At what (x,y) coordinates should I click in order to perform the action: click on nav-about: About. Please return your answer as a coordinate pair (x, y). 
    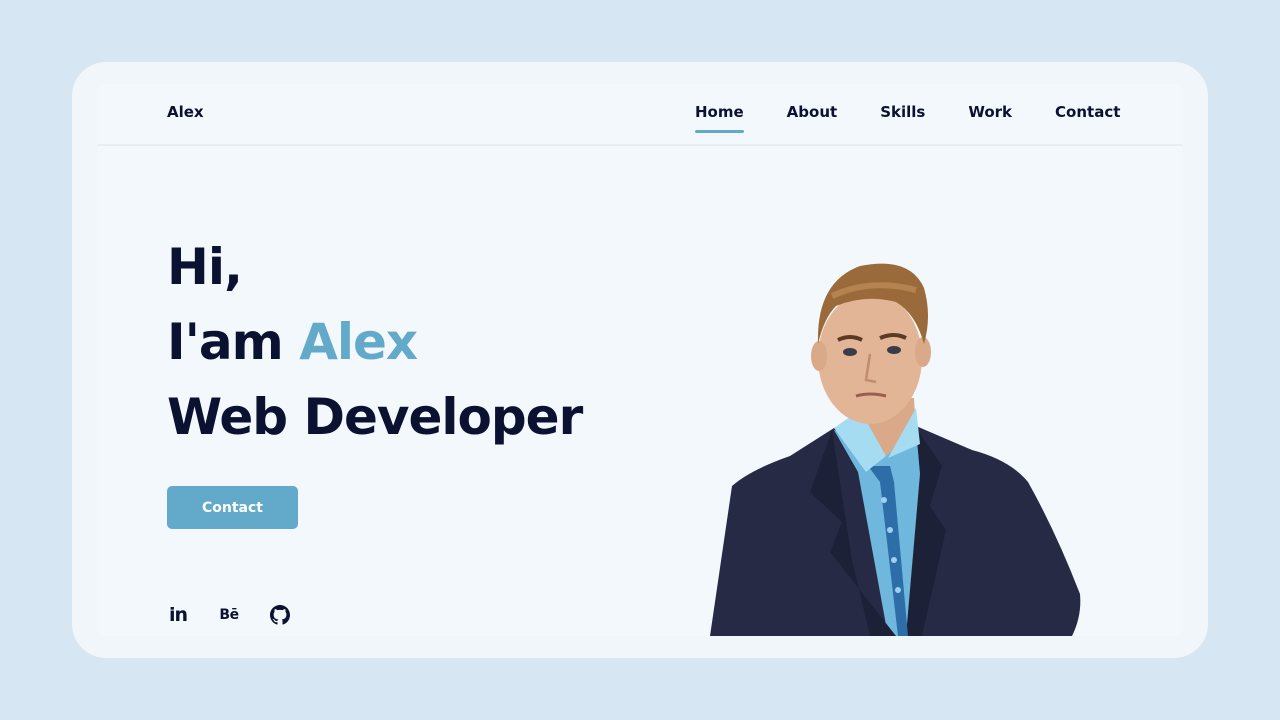
    Looking at the image, I should click on (812, 112).